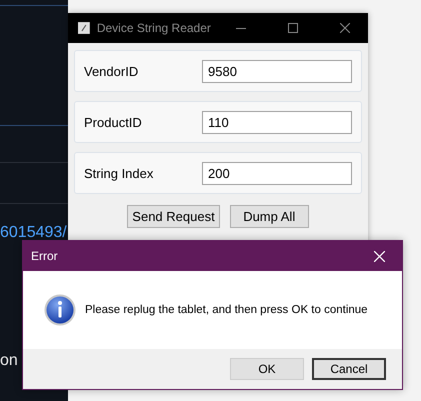 The height and width of the screenshot is (401, 421). I want to click on field-label: VendorID, so click(112, 71).